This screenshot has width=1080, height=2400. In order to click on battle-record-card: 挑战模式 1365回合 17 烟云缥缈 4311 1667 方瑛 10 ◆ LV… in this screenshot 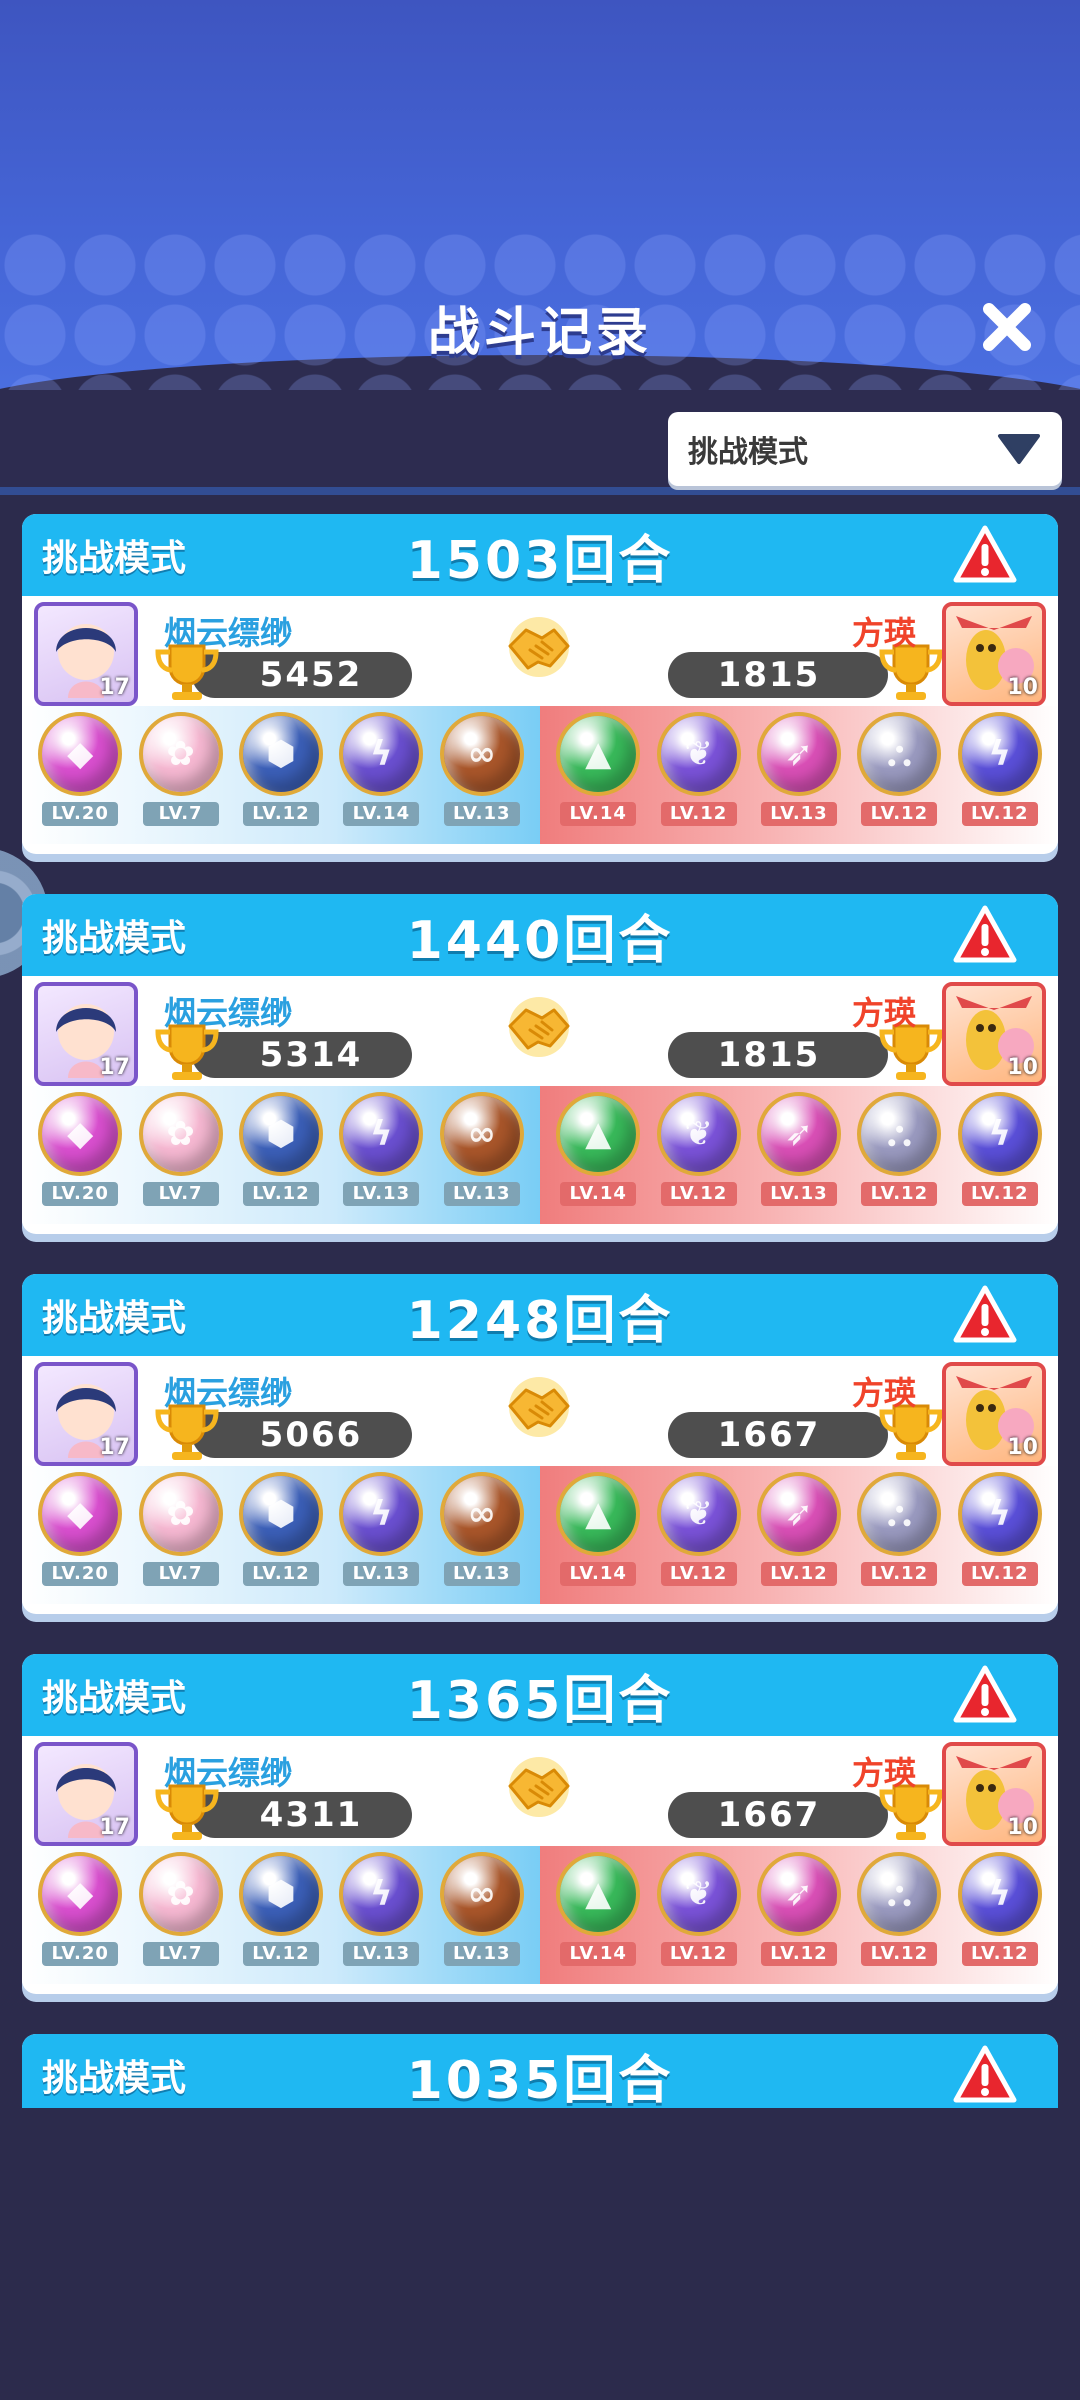, I will do `click(540, 1824)`.